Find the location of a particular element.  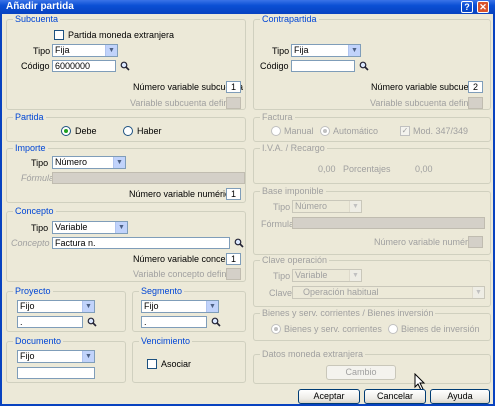

asociar-label: Asociar is located at coordinates (176, 364).